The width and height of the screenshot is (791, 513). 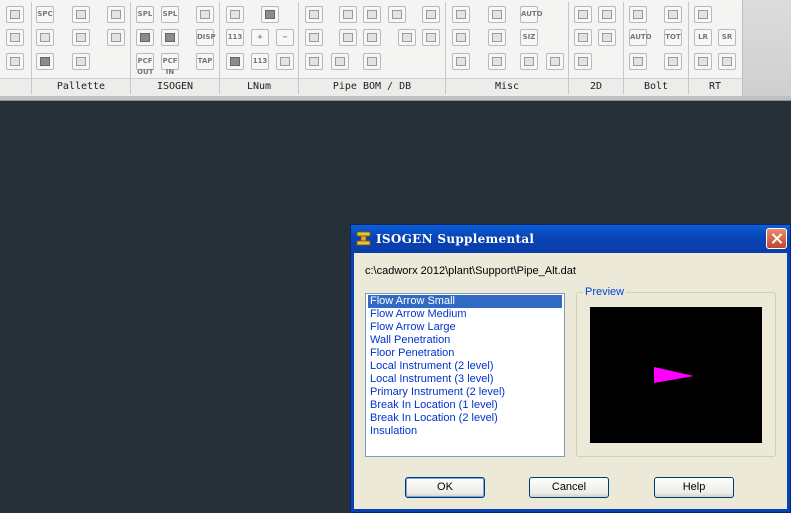 What do you see at coordinates (431, 37) in the screenshot?
I see `edit-doc-icon` at bounding box center [431, 37].